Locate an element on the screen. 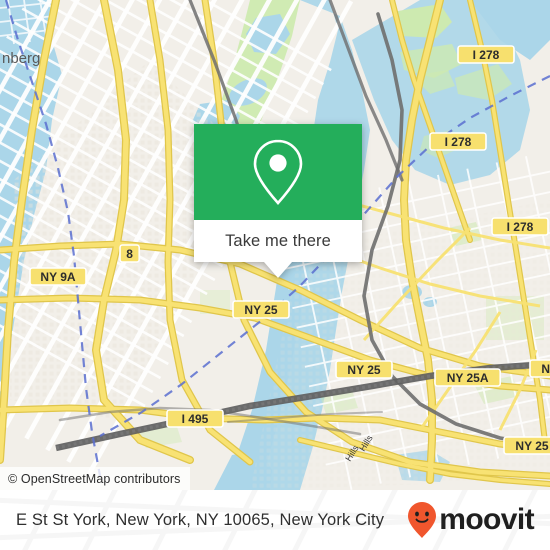  route-shield: I 495 is located at coordinates (195, 418).